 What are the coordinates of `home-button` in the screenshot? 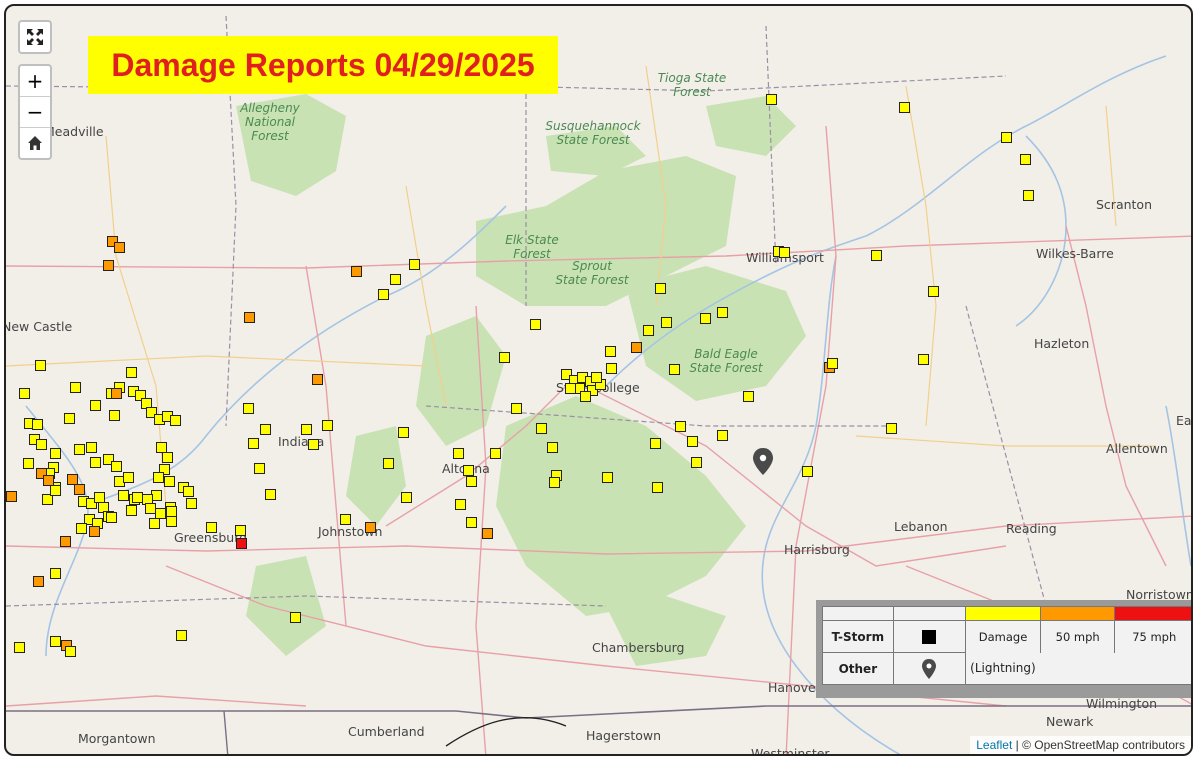 It's located at (35, 142).